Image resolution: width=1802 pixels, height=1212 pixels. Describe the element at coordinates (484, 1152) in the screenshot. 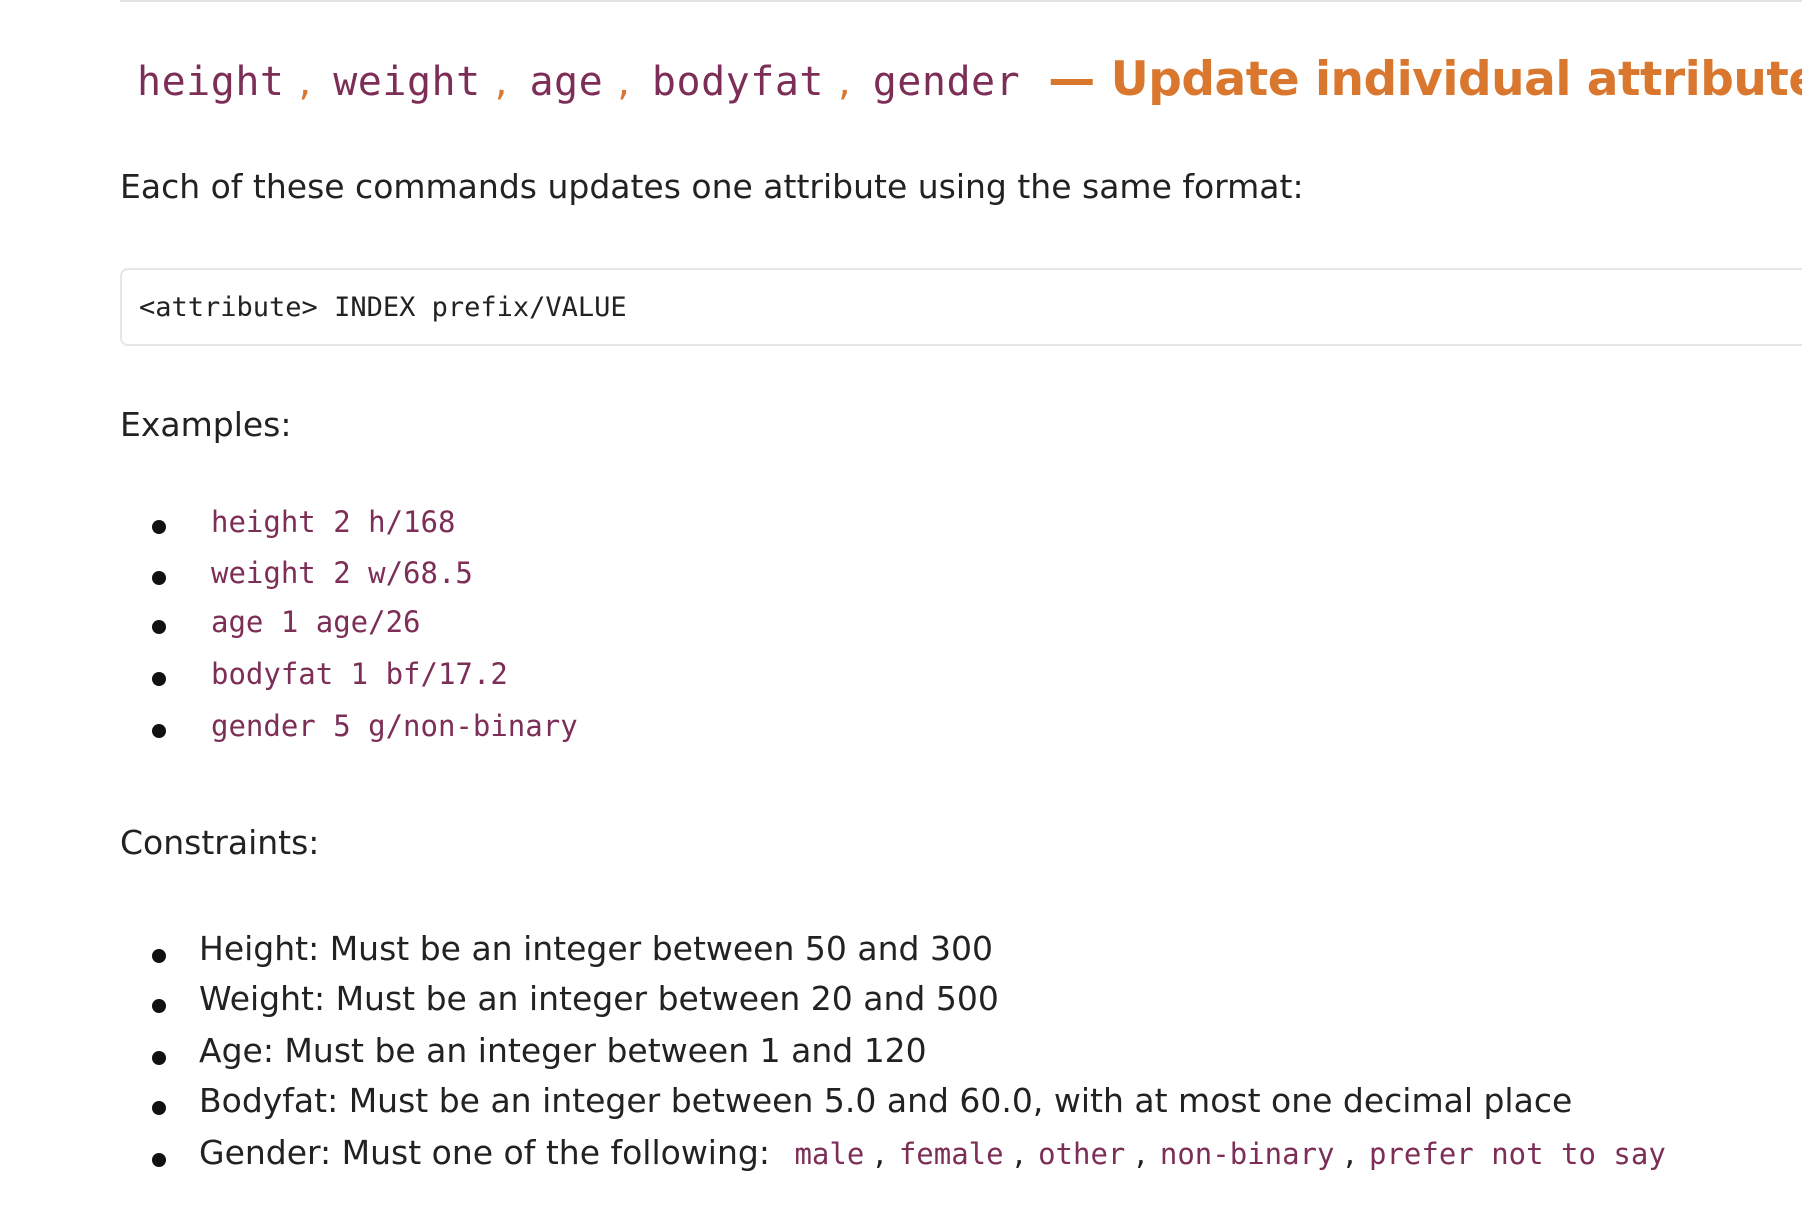

I see `constraint-gender-text: Gender: Must one of the following:` at that location.